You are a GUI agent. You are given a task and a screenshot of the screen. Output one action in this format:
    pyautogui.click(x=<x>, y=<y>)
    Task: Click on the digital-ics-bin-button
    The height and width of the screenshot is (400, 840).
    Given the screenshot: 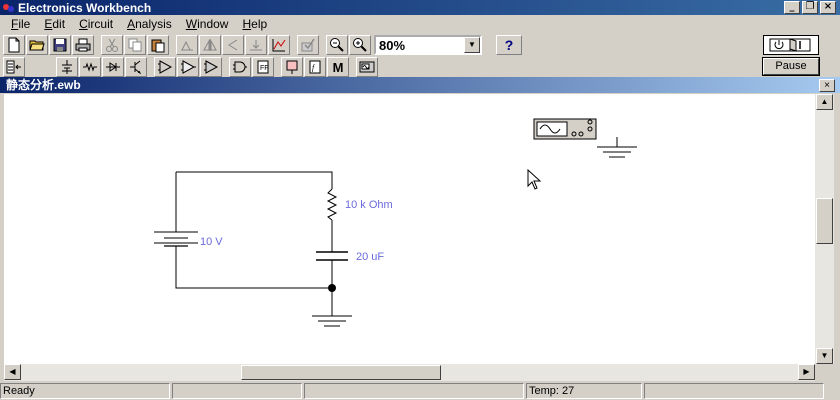 What is the action you would take?
    pyautogui.click(x=211, y=67)
    